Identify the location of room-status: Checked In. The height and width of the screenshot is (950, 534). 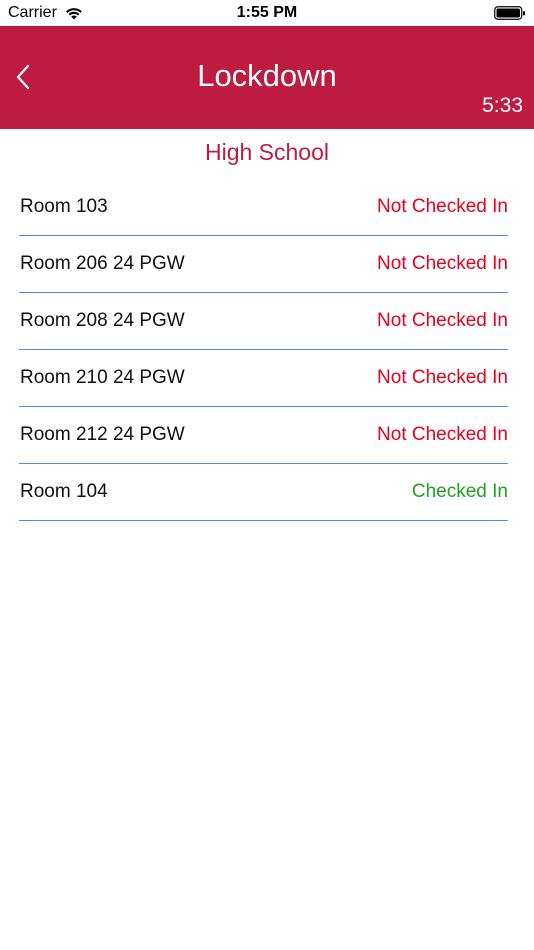
(459, 491).